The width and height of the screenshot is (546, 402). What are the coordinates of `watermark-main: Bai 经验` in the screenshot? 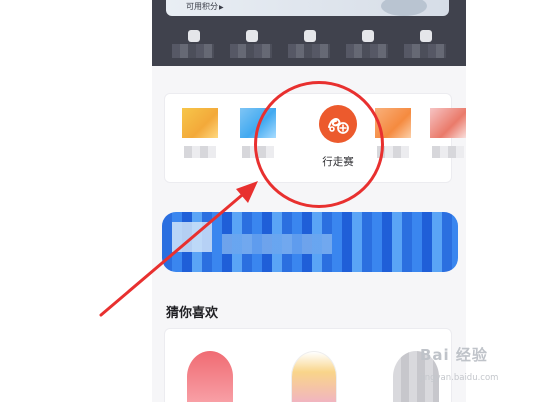 It's located at (454, 355).